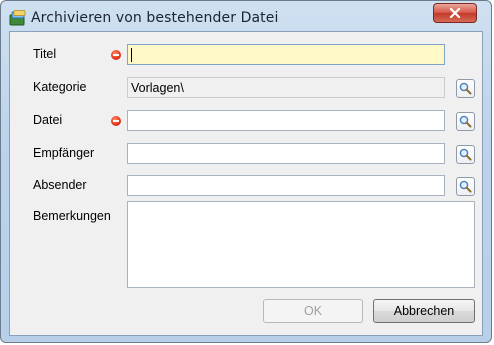  What do you see at coordinates (286, 120) in the screenshot?
I see `datei-input` at bounding box center [286, 120].